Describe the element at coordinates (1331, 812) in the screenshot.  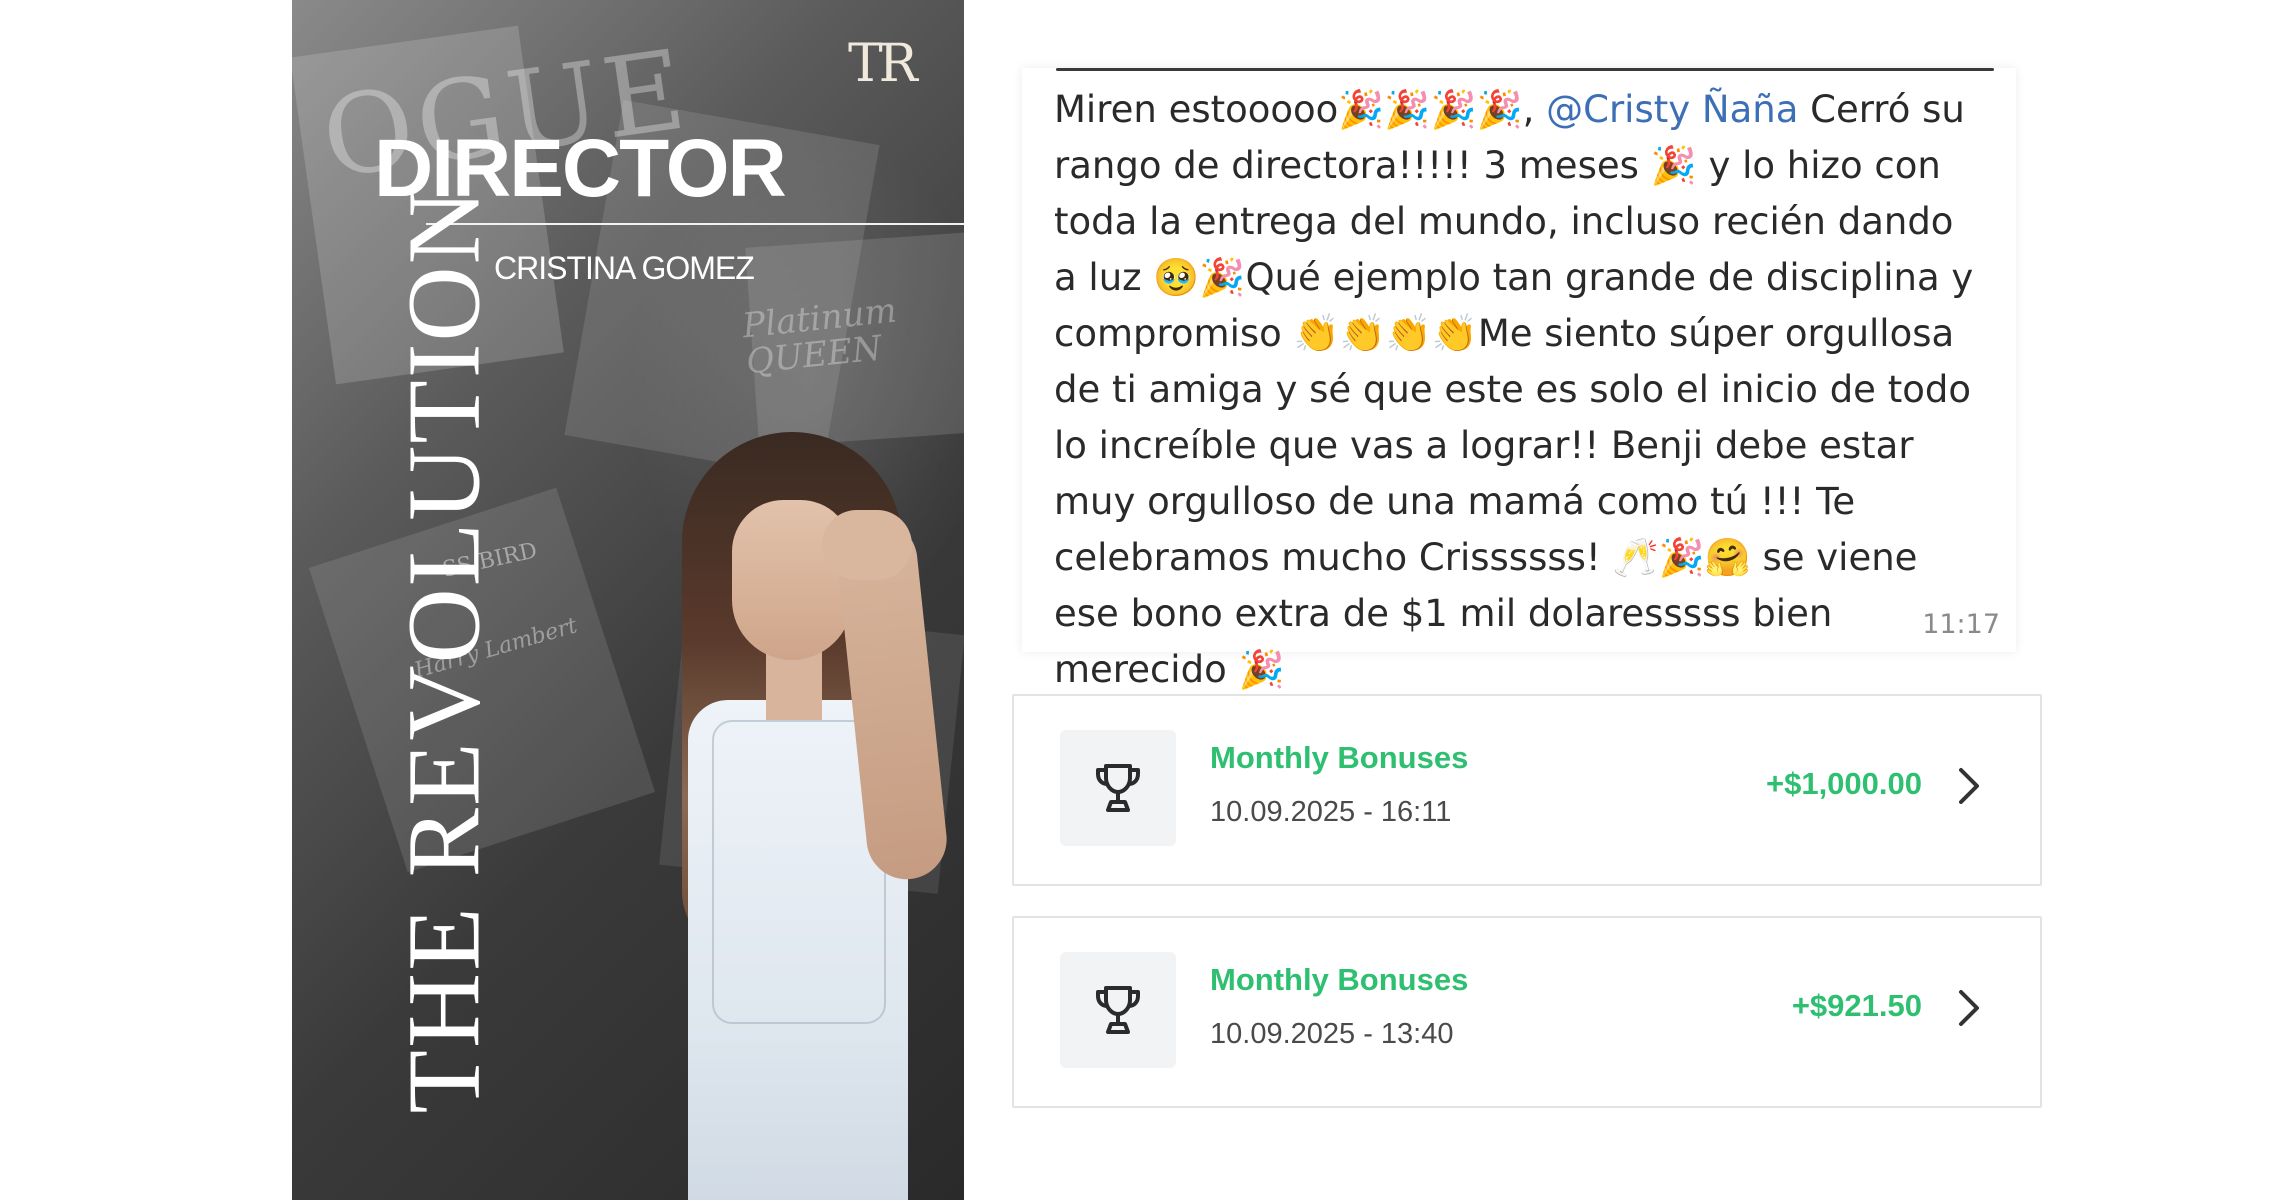
I see `transaction-date: 10.09.2025 - 16:11` at that location.